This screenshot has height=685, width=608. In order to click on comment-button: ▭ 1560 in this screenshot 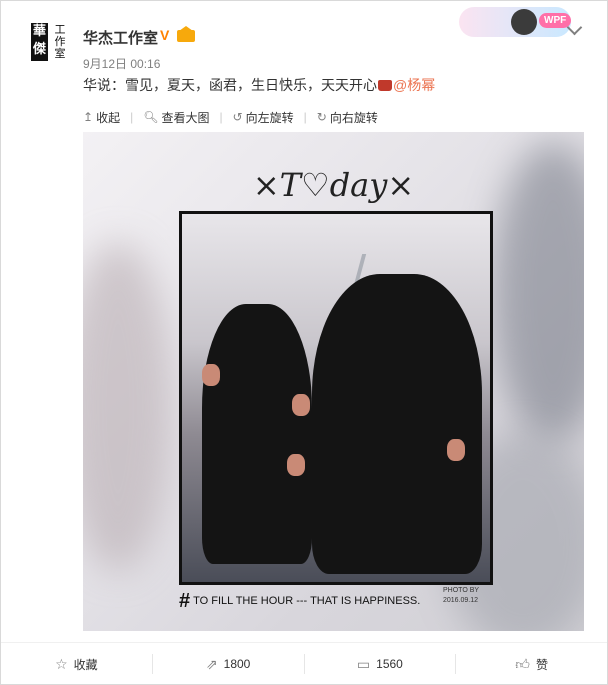, I will do `click(381, 664)`.